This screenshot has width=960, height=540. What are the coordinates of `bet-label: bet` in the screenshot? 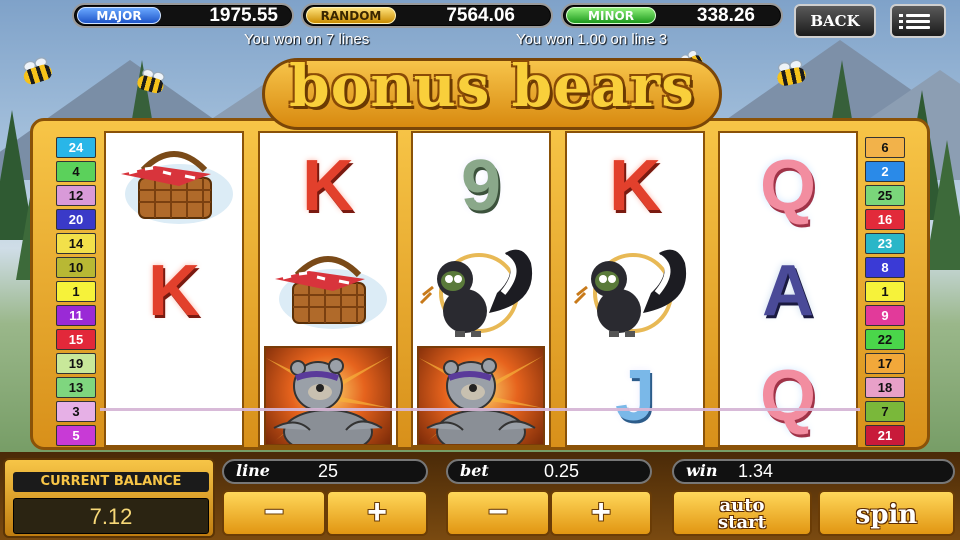 It's located at (474, 470).